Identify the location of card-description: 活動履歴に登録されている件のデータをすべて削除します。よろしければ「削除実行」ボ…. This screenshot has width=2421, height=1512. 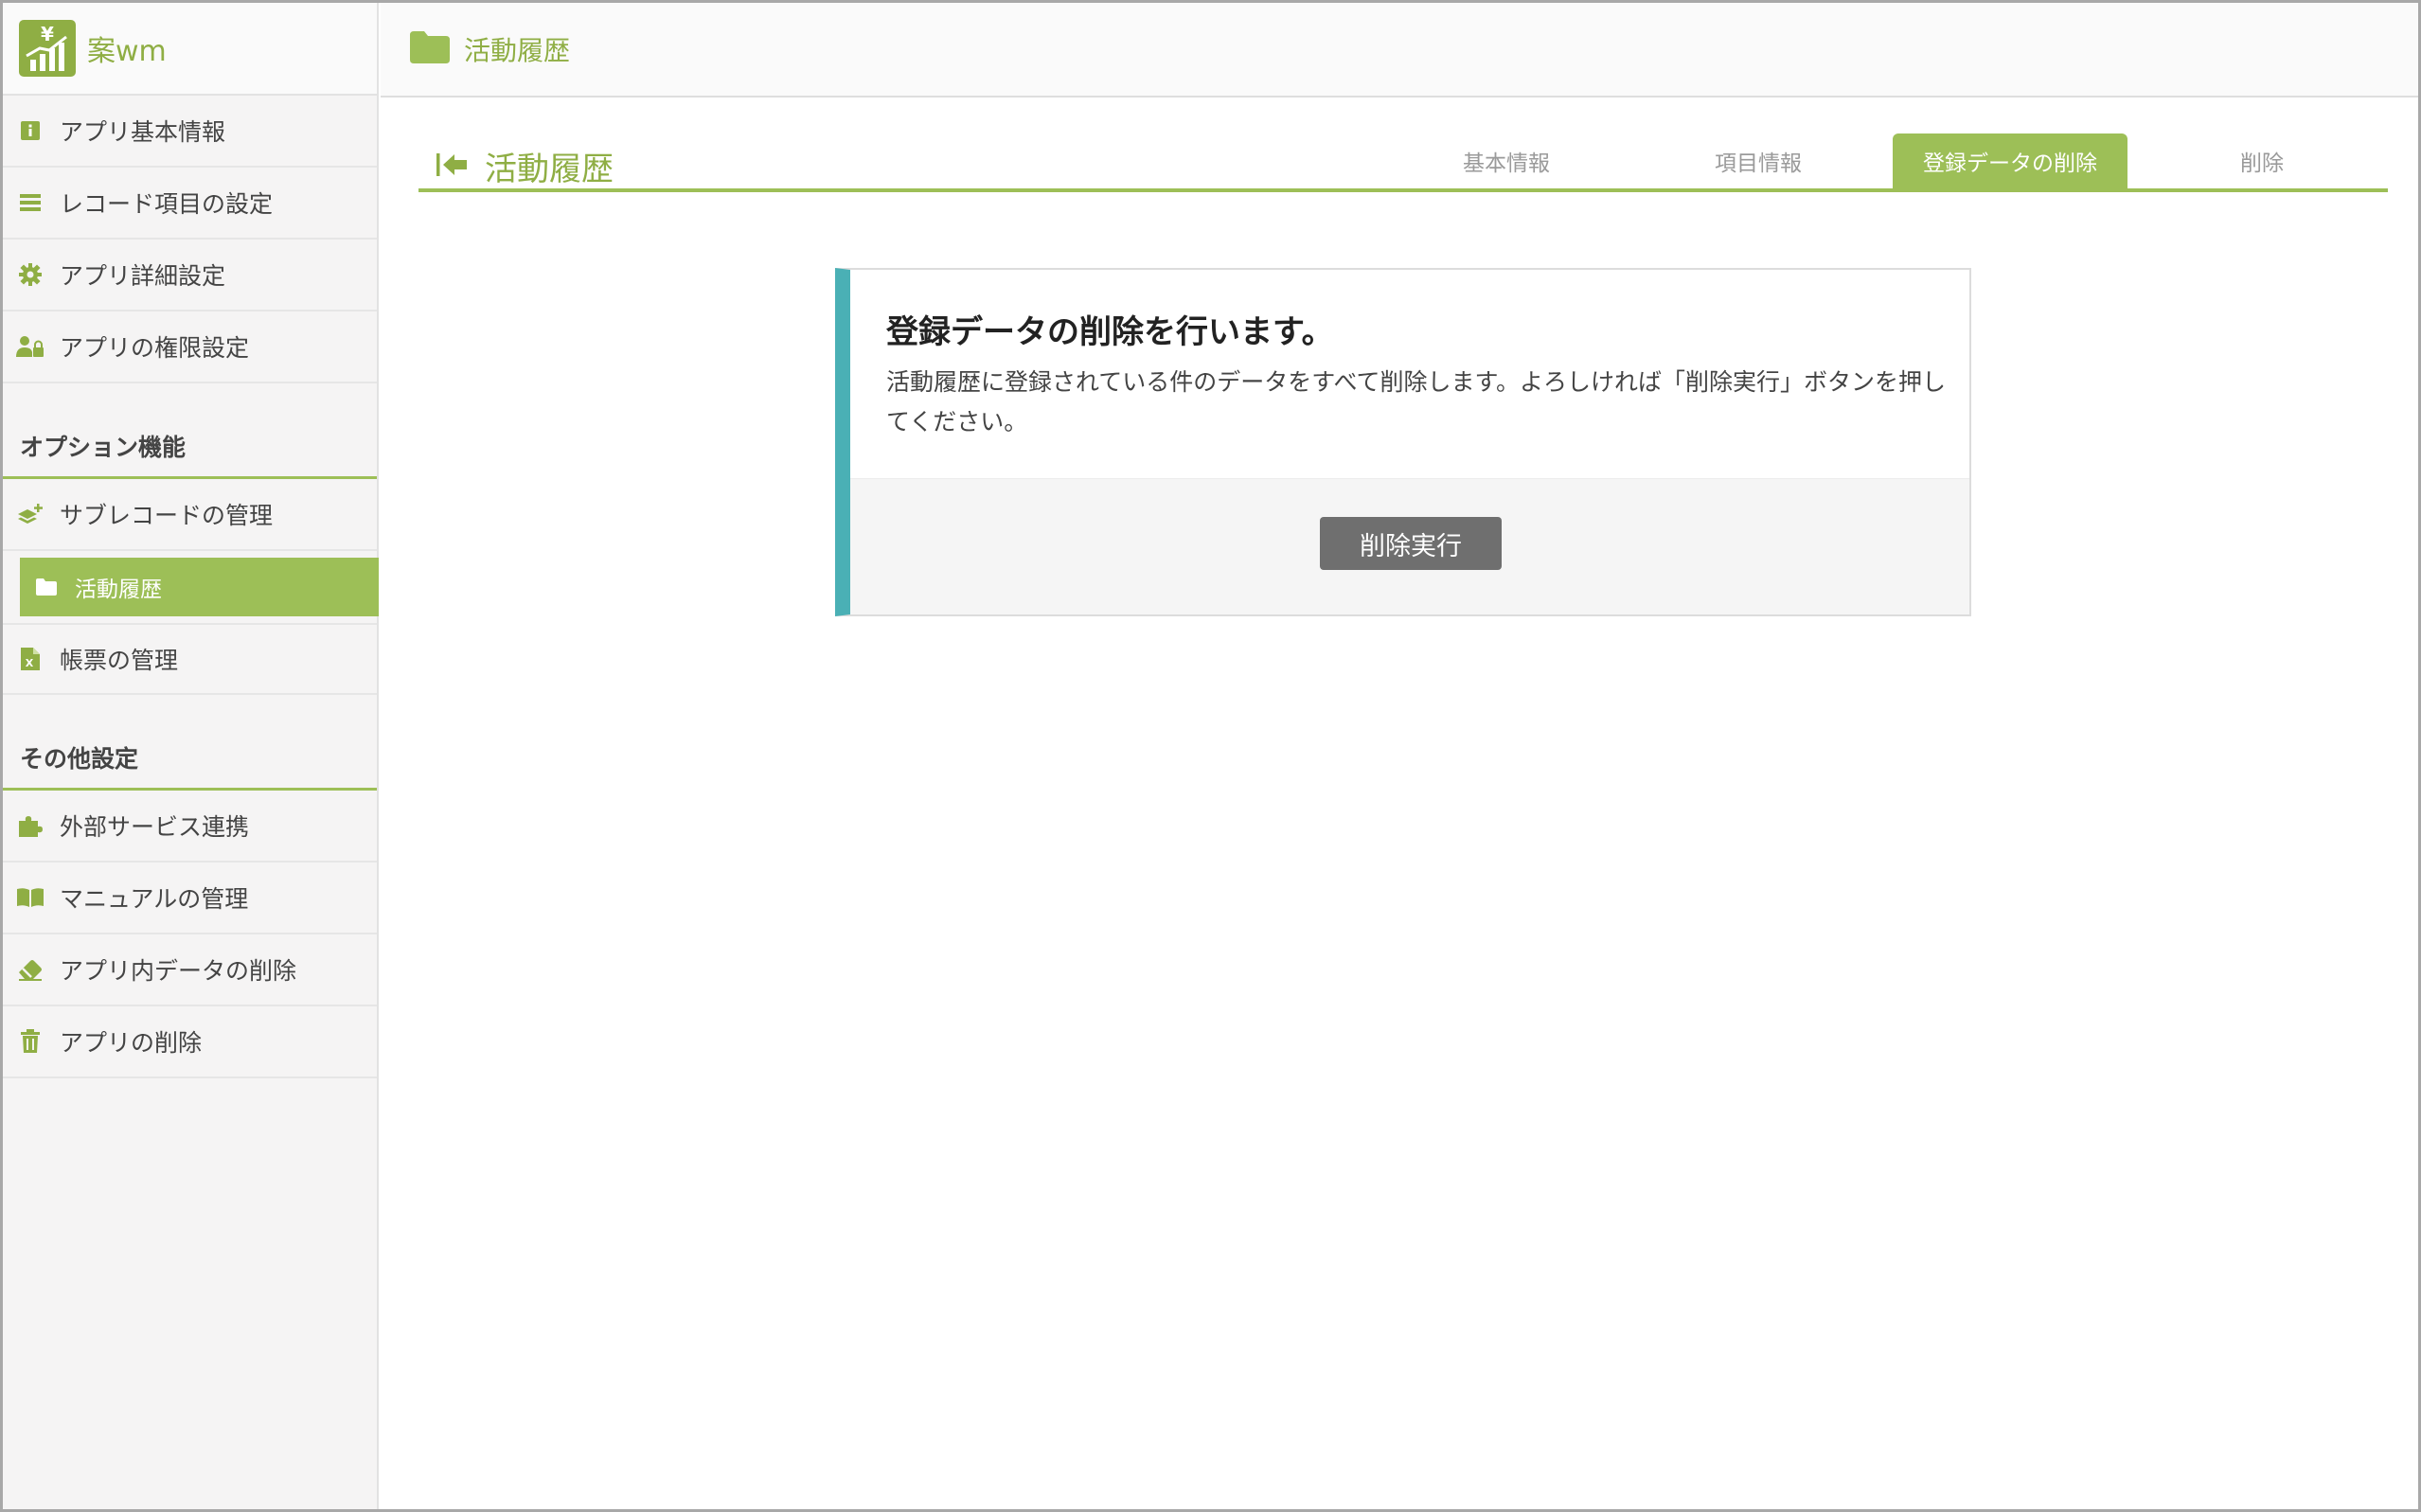
(1416, 402).